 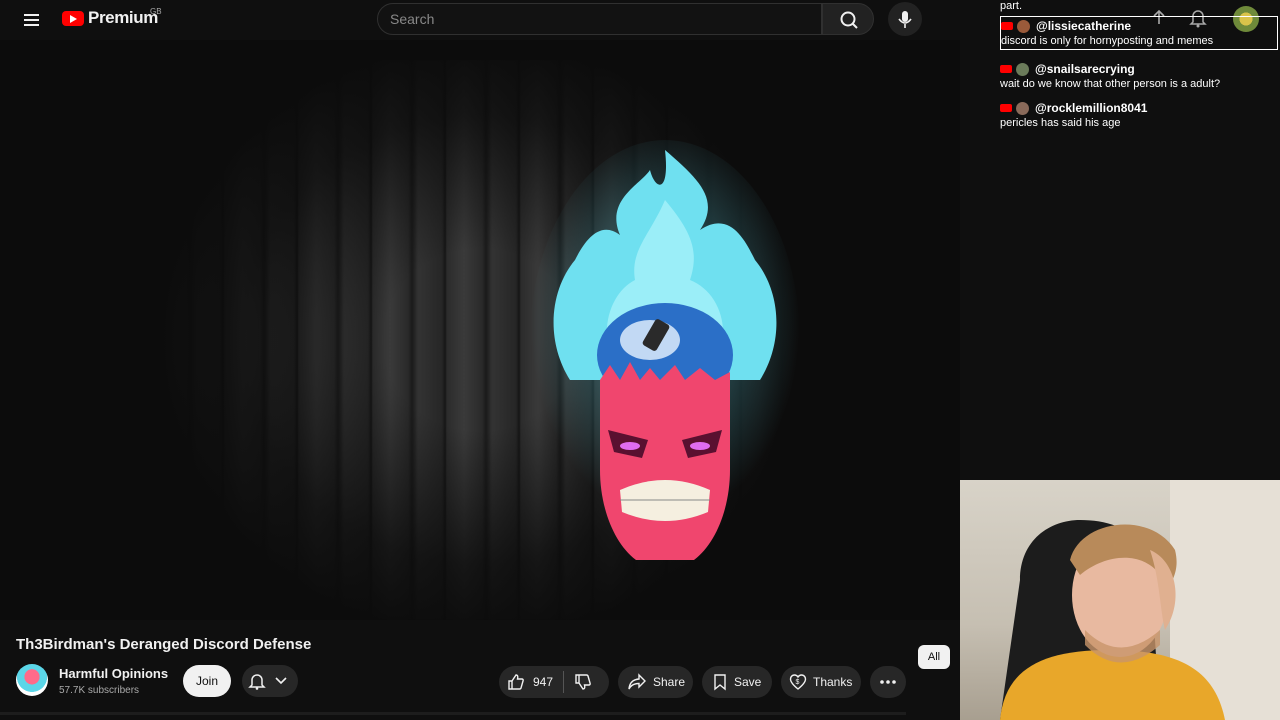 I want to click on thanks-label: Thanks, so click(x=833, y=682).